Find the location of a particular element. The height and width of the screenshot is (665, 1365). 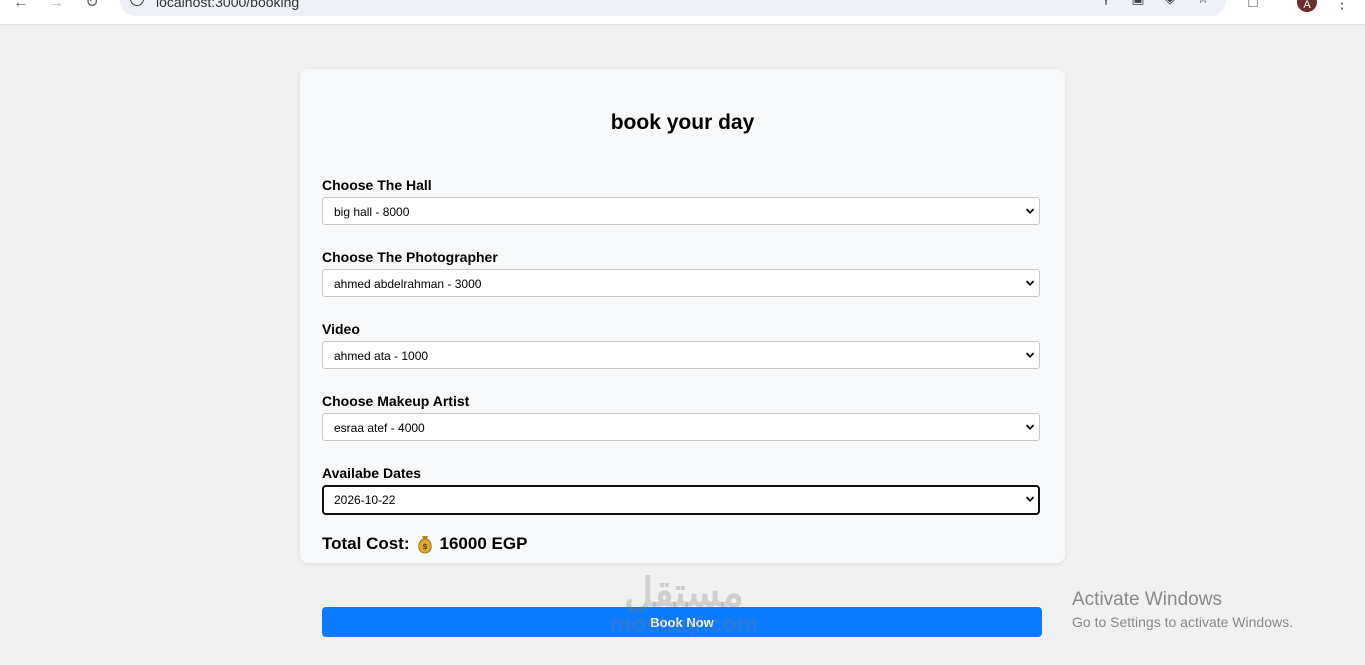

address-bar: localhost:3000/booking ⚲ ▣ ◈ ☆ is located at coordinates (673, 8).